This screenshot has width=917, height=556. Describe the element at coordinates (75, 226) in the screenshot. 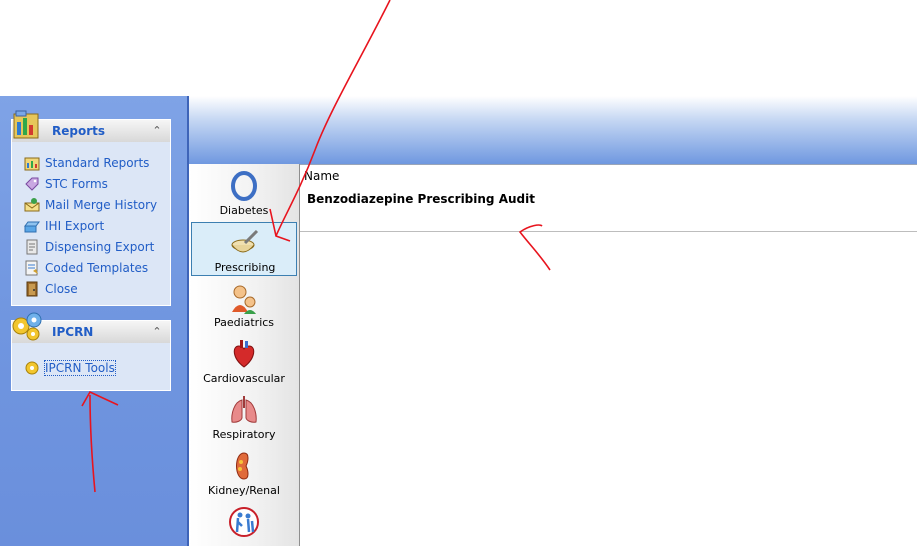

I see `task-label: IHI Export` at that location.